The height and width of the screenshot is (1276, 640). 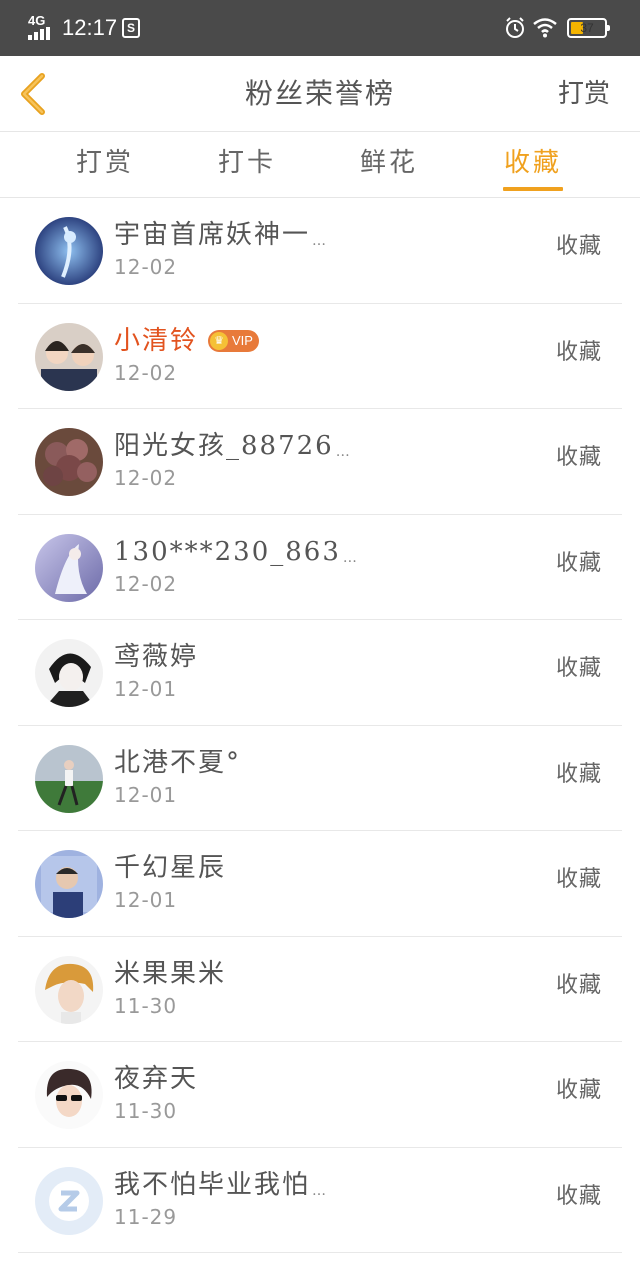 What do you see at coordinates (320, 778) in the screenshot?
I see `list-item: 北港不夏° 12-01 收藏` at bounding box center [320, 778].